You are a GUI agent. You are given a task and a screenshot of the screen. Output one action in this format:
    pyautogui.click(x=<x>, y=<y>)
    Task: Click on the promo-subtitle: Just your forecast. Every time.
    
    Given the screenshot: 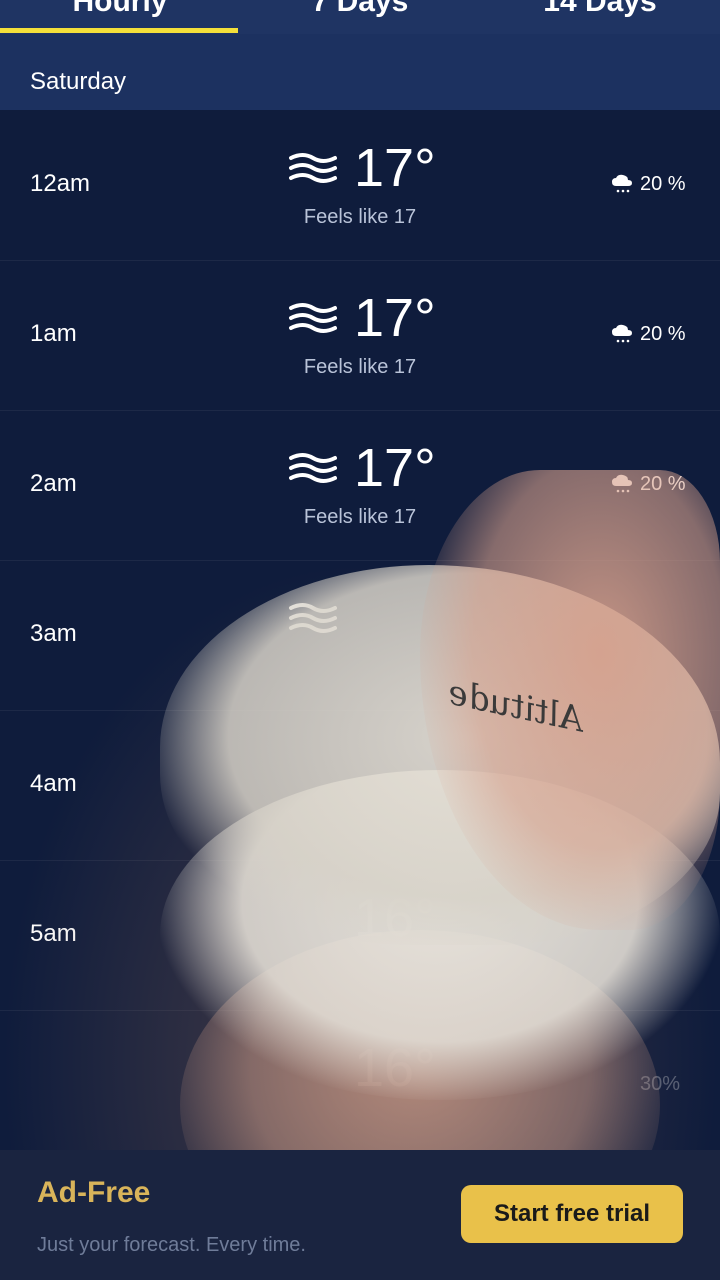 What is the action you would take?
    pyautogui.click(x=171, y=1245)
    